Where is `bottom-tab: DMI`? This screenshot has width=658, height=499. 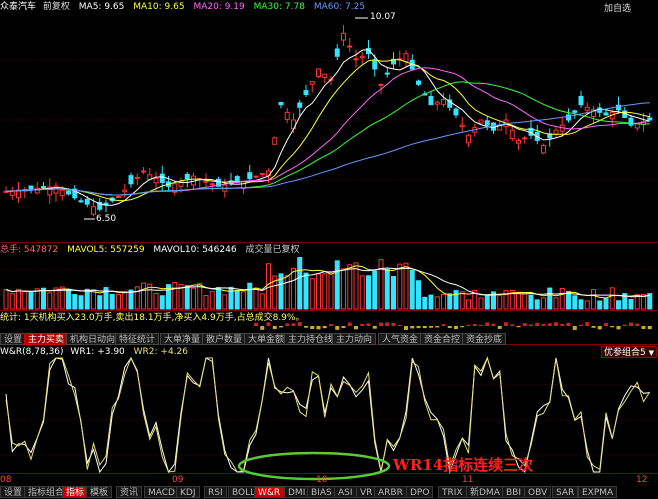
bottom-tab: DMI is located at coordinates (297, 492).